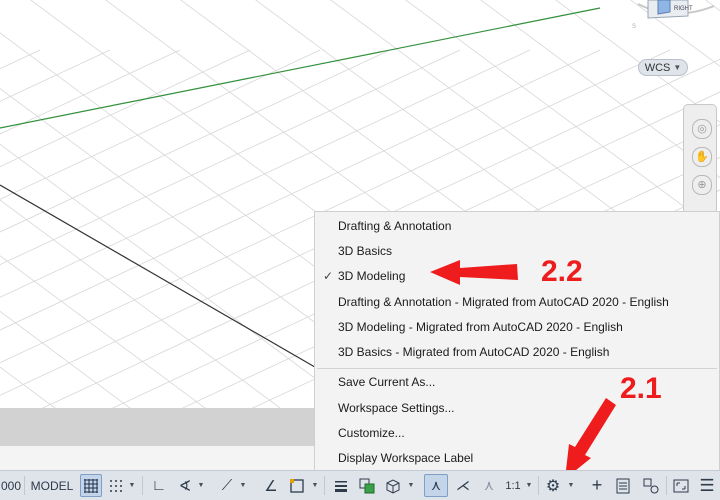 The width and height of the screenshot is (720, 500). Describe the element at coordinates (160, 427) in the screenshot. I see `model-space-background-strip` at that location.